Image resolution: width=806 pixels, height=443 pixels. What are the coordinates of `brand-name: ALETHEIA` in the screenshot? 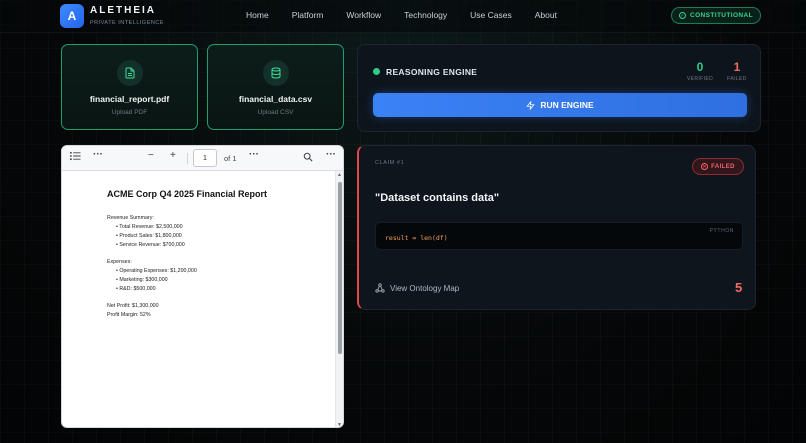 It's located at (123, 10).